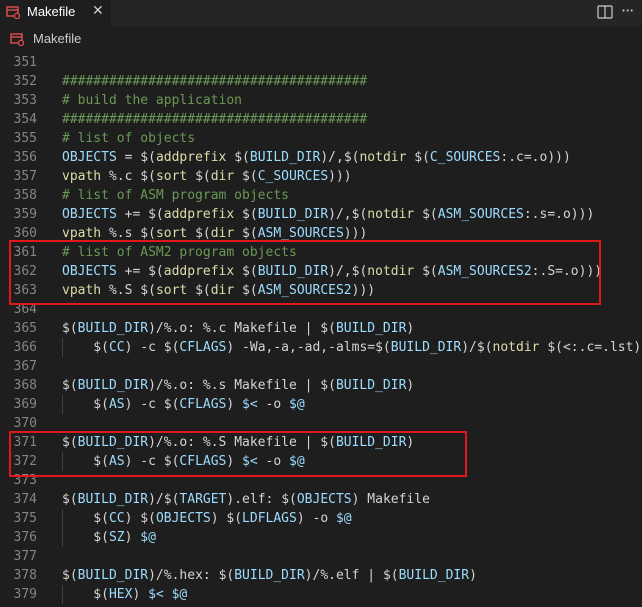  What do you see at coordinates (321, 404) in the screenshot?
I see `code-line: 369 $(AS) -c $(CFLAGS) $< -o $@` at bounding box center [321, 404].